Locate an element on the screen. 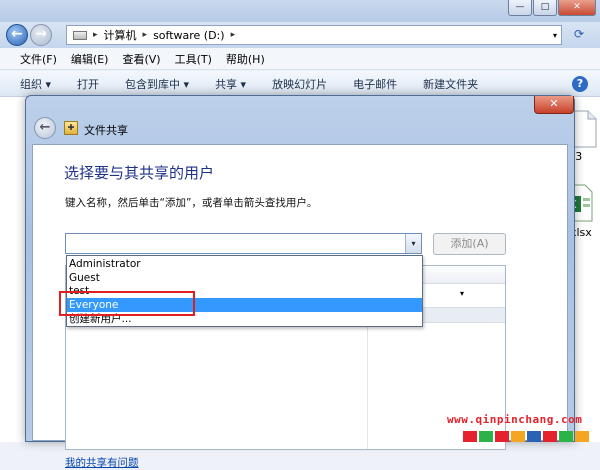 The height and width of the screenshot is (470, 600). menu-view: 查看(V) is located at coordinates (141, 59).